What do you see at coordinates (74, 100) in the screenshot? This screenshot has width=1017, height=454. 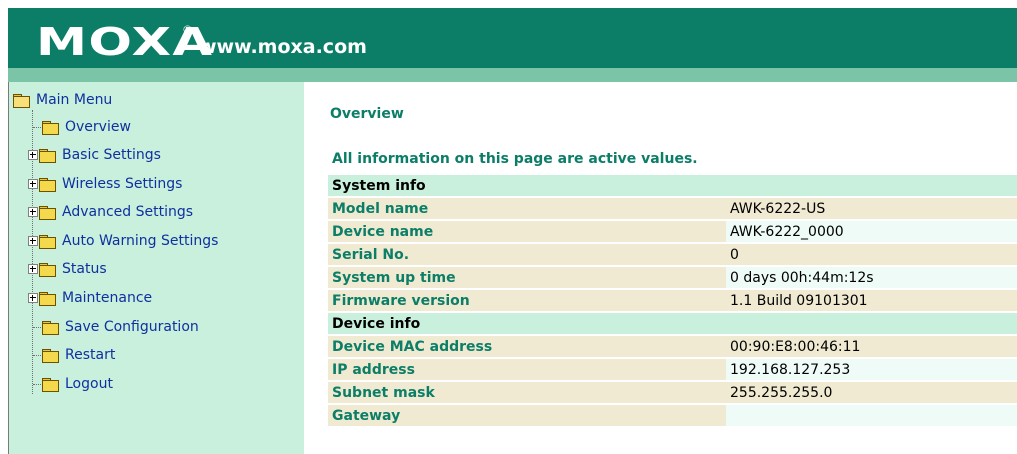 I see `menu-root-label: Main Menu` at bounding box center [74, 100].